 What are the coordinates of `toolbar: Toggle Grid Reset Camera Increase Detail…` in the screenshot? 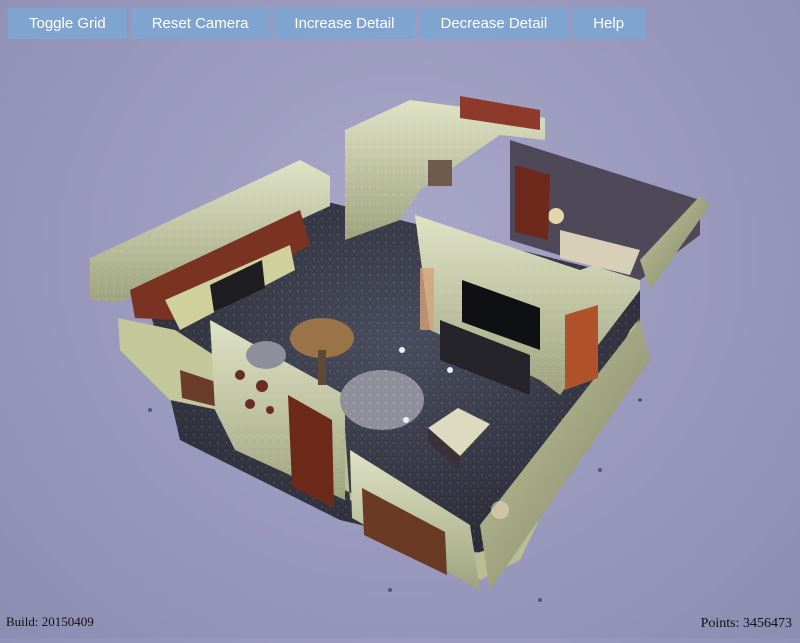 It's located at (327, 23).